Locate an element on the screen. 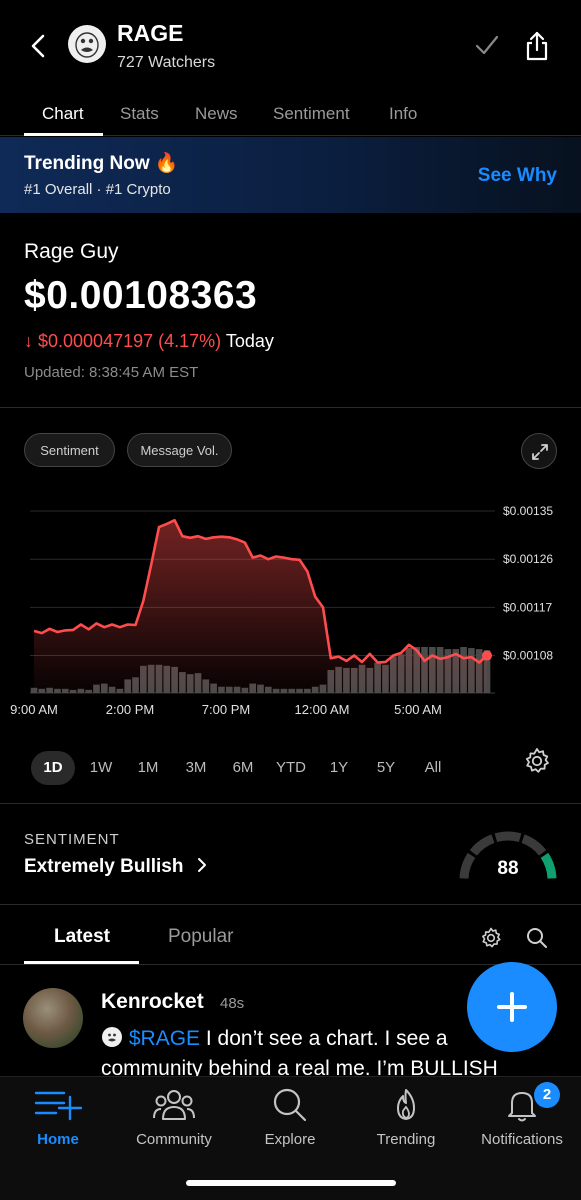 The image size is (581, 1200). token-logo is located at coordinates (87, 44).